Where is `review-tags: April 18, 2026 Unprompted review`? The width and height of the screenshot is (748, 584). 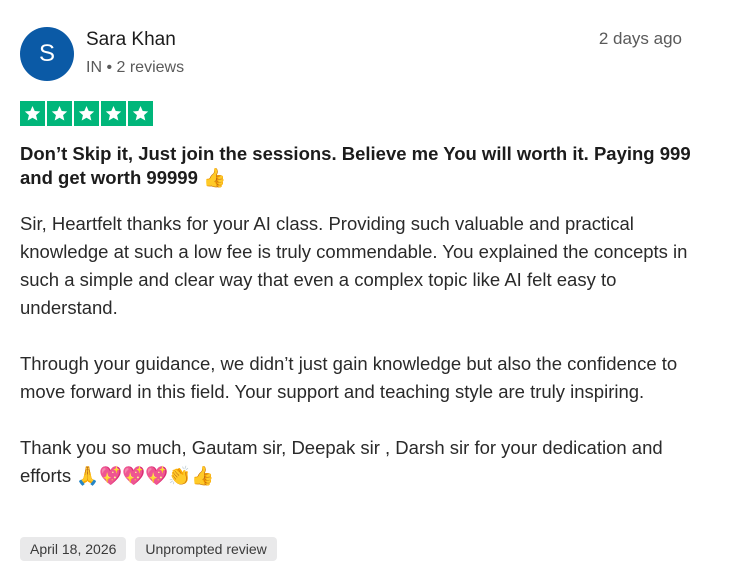 review-tags: April 18, 2026 Unprompted review is located at coordinates (148, 549).